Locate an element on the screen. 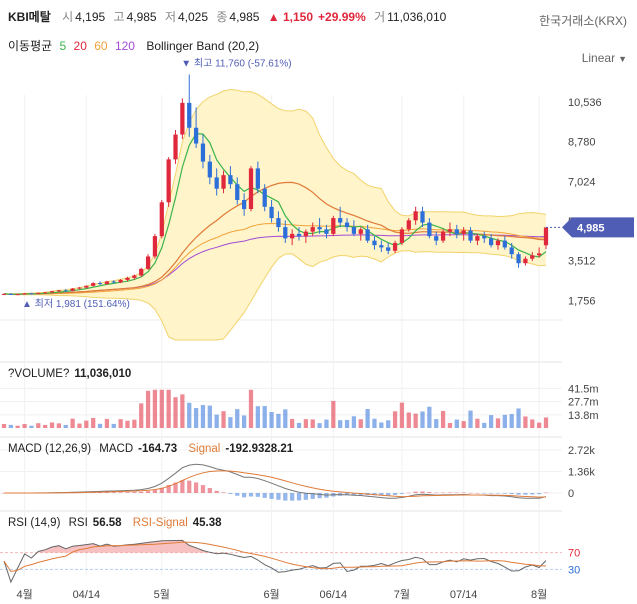 The width and height of the screenshot is (637, 604). x-axis-tick: 4월 is located at coordinates (24, 594).